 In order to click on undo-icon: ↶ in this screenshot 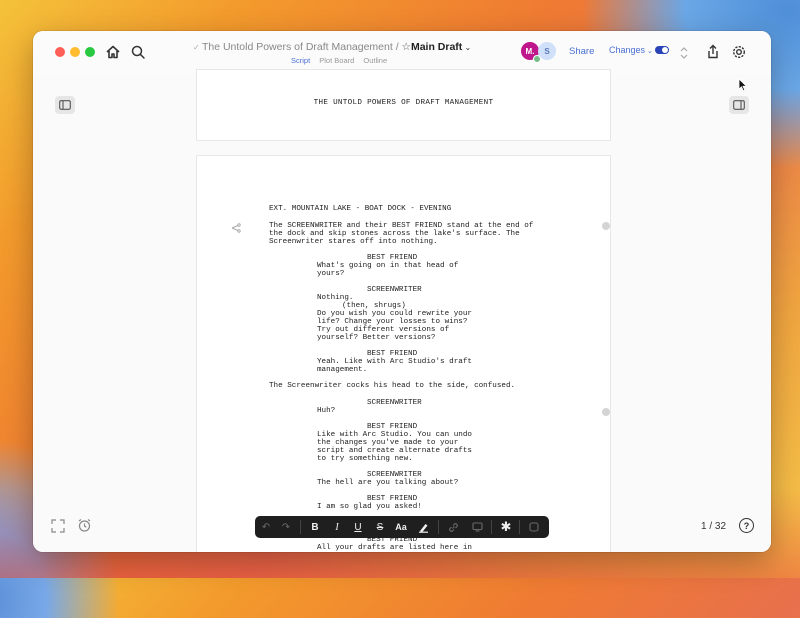, I will do `click(266, 527)`.